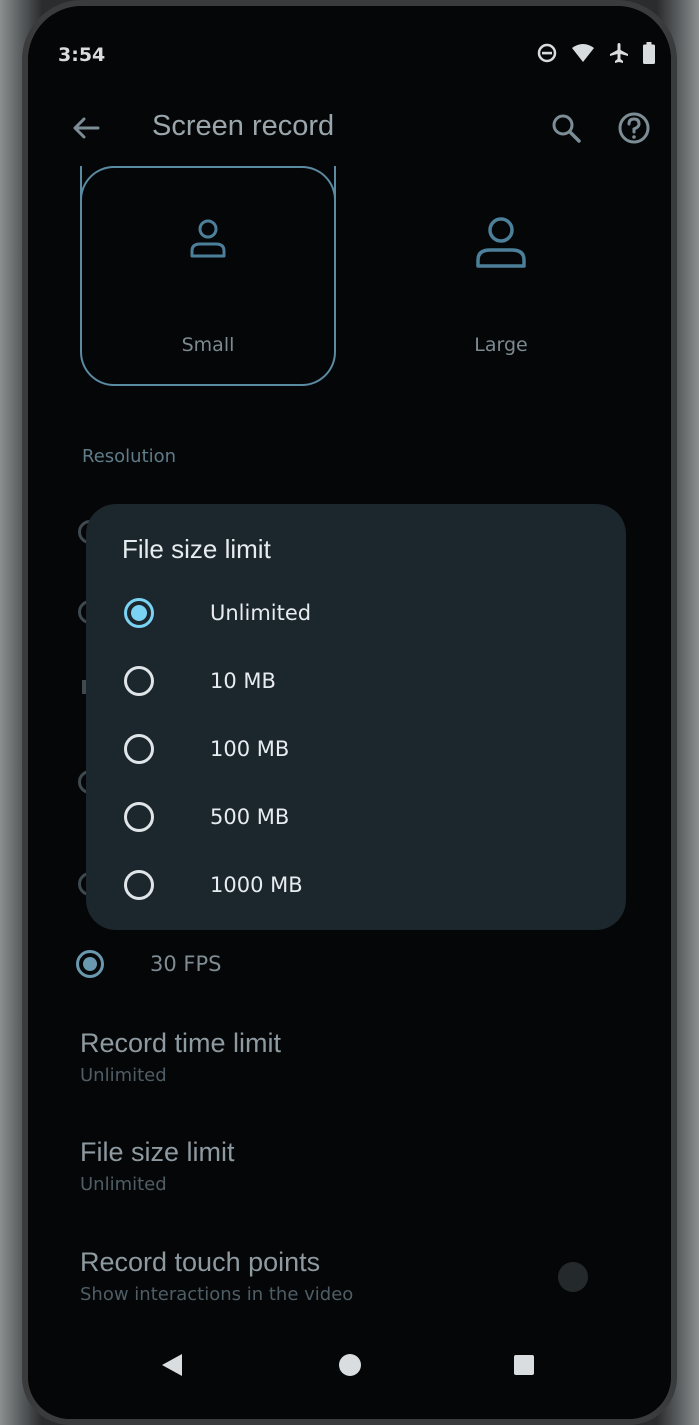 This screenshot has height=1425, width=699. I want to click on size-label-large: Large, so click(501, 345).